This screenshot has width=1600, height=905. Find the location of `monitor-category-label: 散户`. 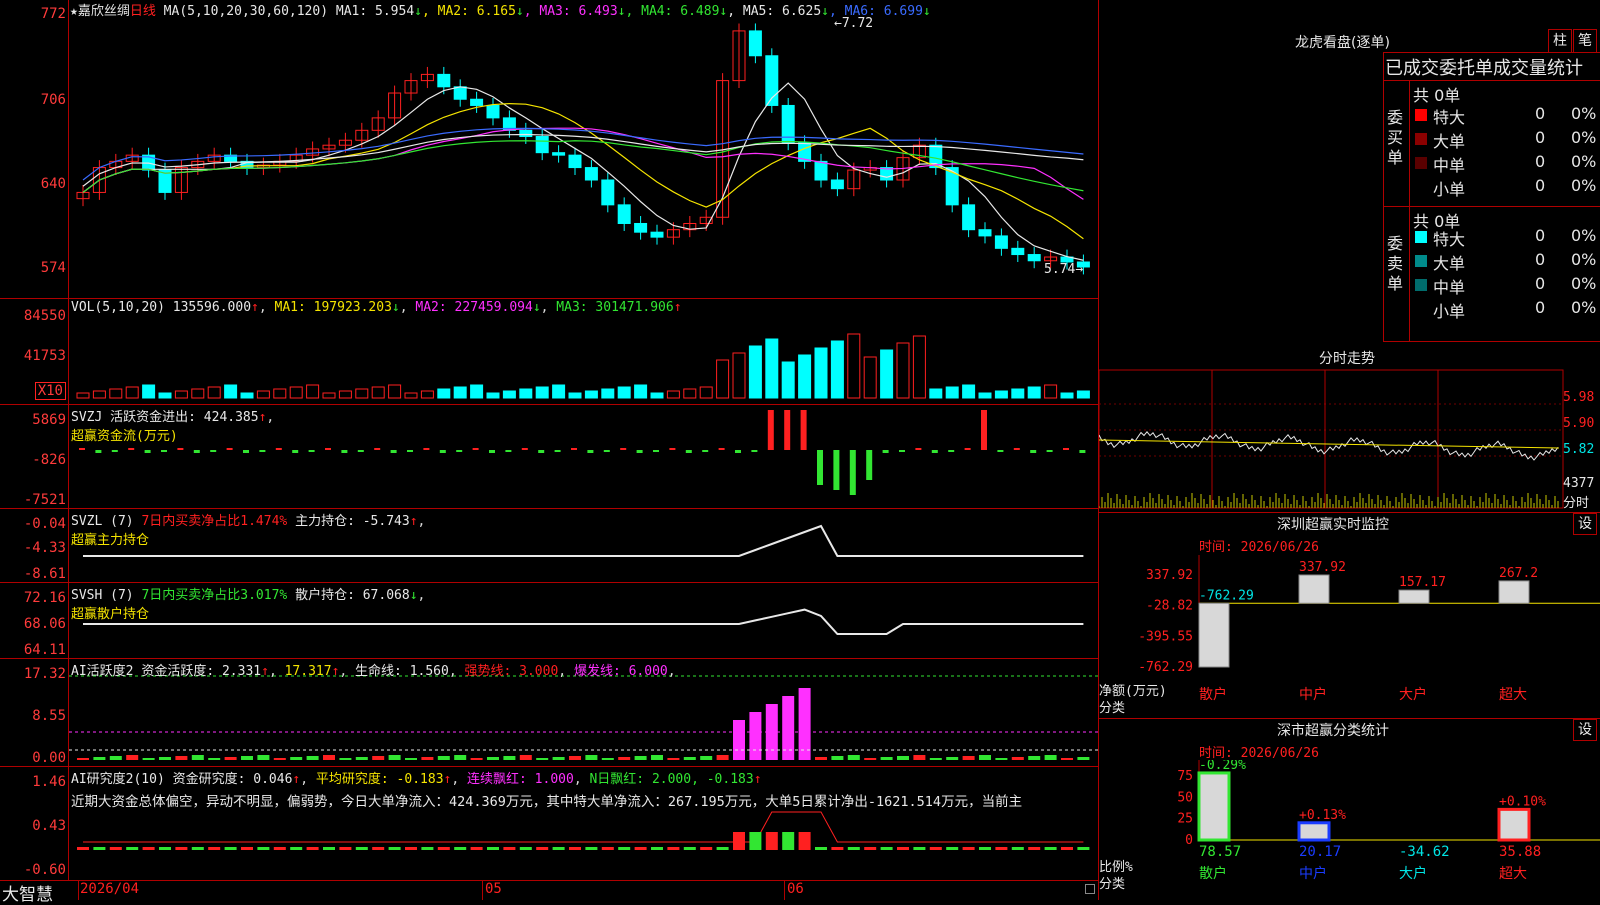

monitor-category-label: 散户 is located at coordinates (1213, 694).